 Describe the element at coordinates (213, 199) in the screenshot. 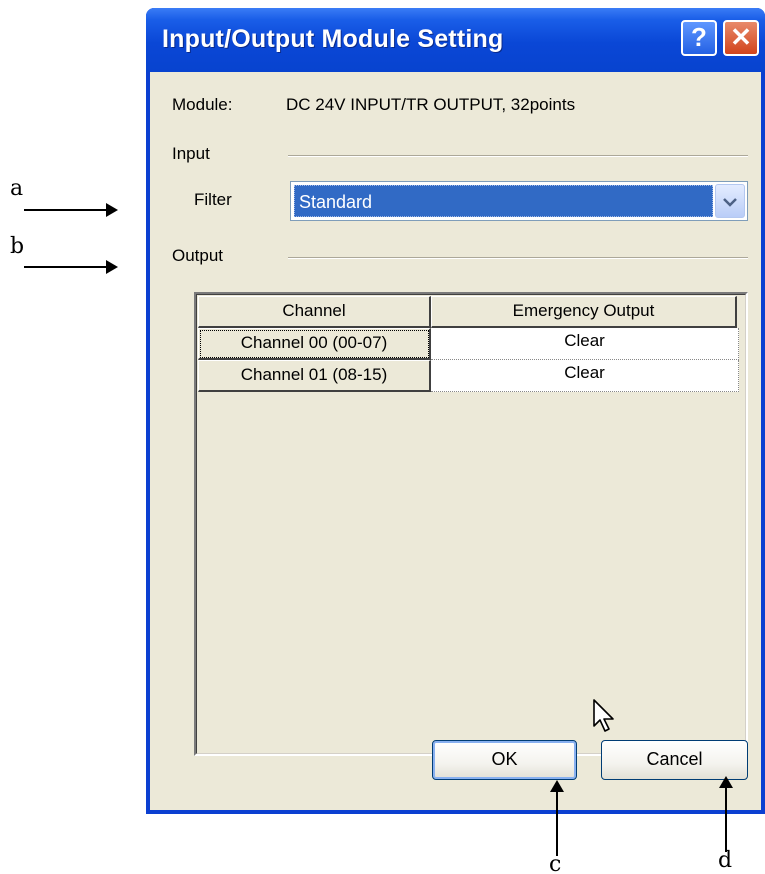

I see `filter-label: Filter` at that location.